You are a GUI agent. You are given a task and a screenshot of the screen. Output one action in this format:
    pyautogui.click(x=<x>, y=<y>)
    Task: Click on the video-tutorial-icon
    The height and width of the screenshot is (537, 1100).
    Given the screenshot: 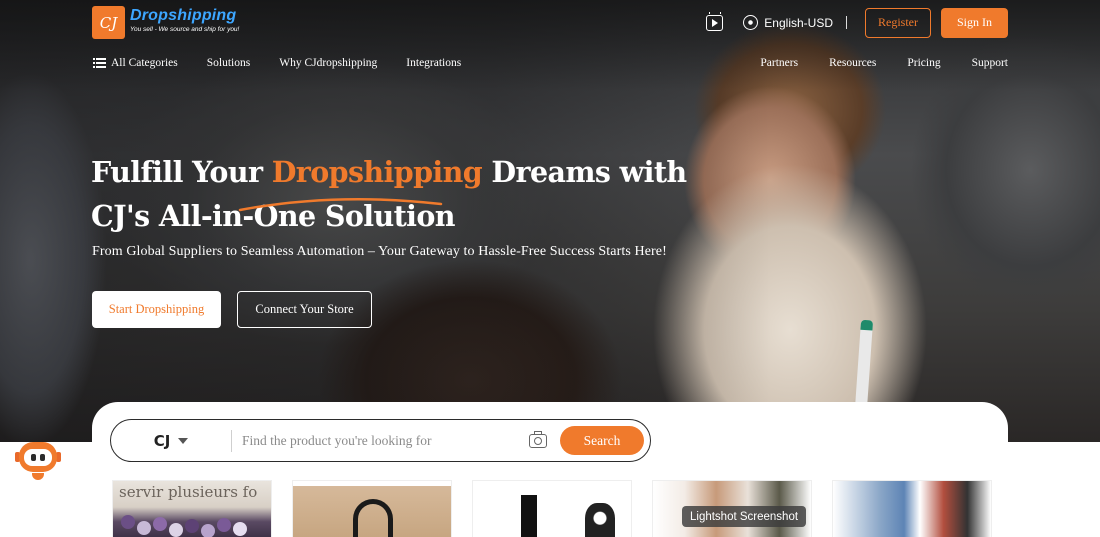 What is the action you would take?
    pyautogui.click(x=715, y=21)
    